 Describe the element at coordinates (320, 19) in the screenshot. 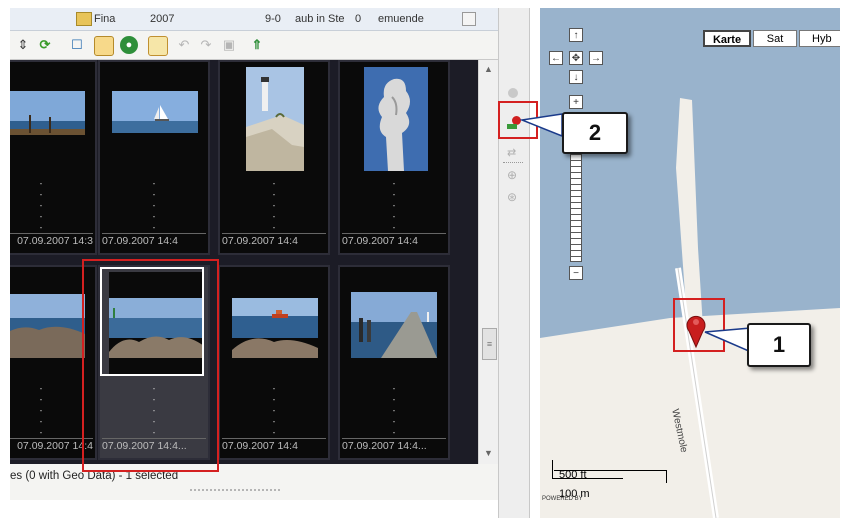

I see `title-part: aub in Ste` at that location.